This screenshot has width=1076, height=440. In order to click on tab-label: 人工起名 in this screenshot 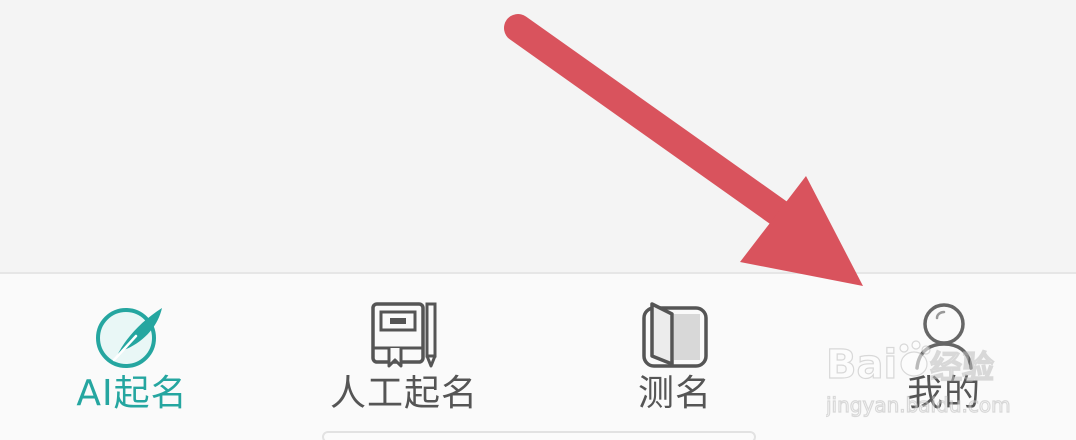, I will do `click(403, 393)`.